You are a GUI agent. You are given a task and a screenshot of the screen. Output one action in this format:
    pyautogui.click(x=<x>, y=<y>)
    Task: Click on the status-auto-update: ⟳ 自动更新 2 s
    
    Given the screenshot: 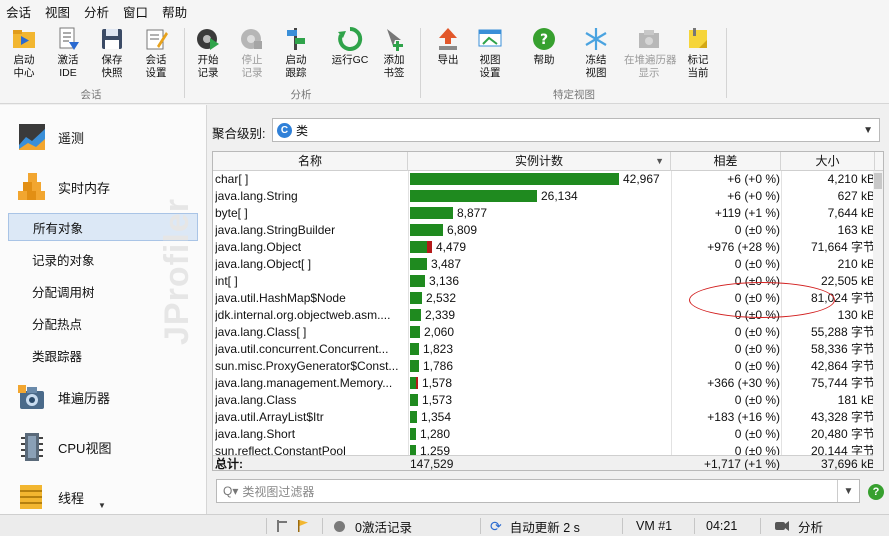 What is the action you would take?
    pyautogui.click(x=535, y=525)
    